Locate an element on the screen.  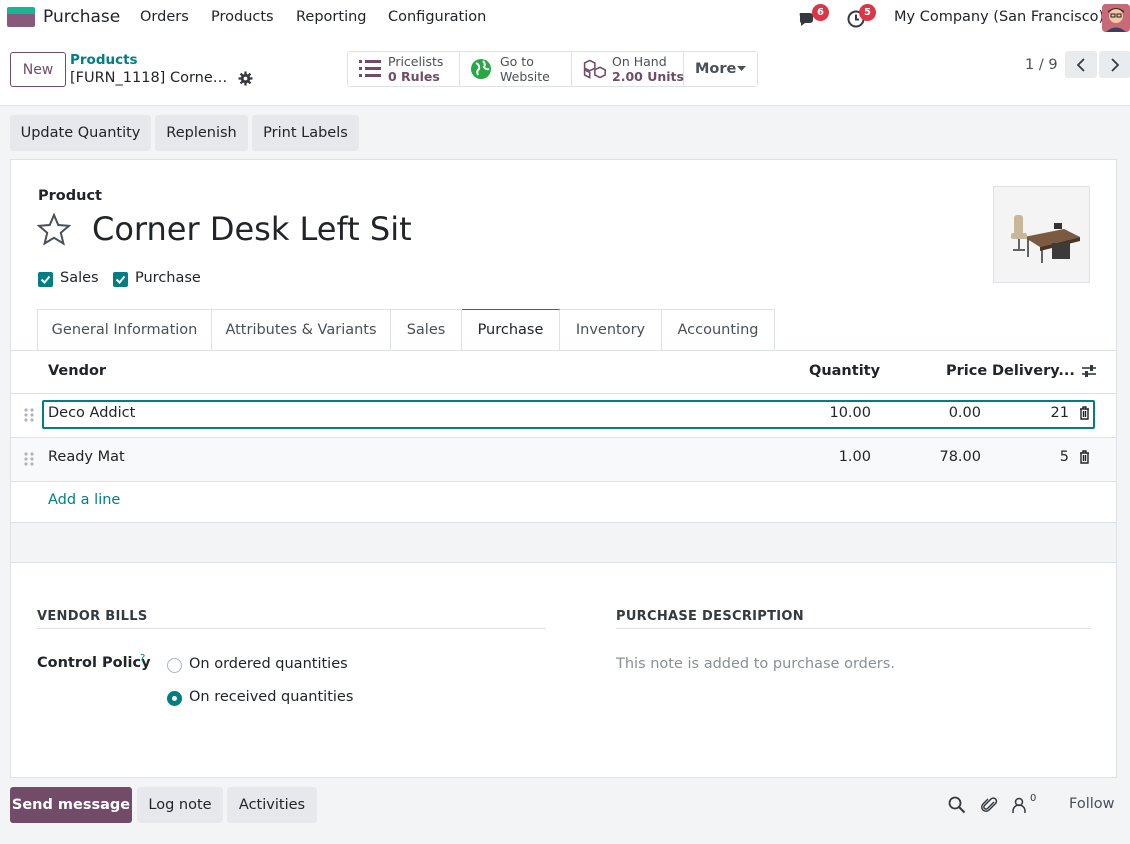
quantity-cell: 1.00 is located at coordinates (821, 457).